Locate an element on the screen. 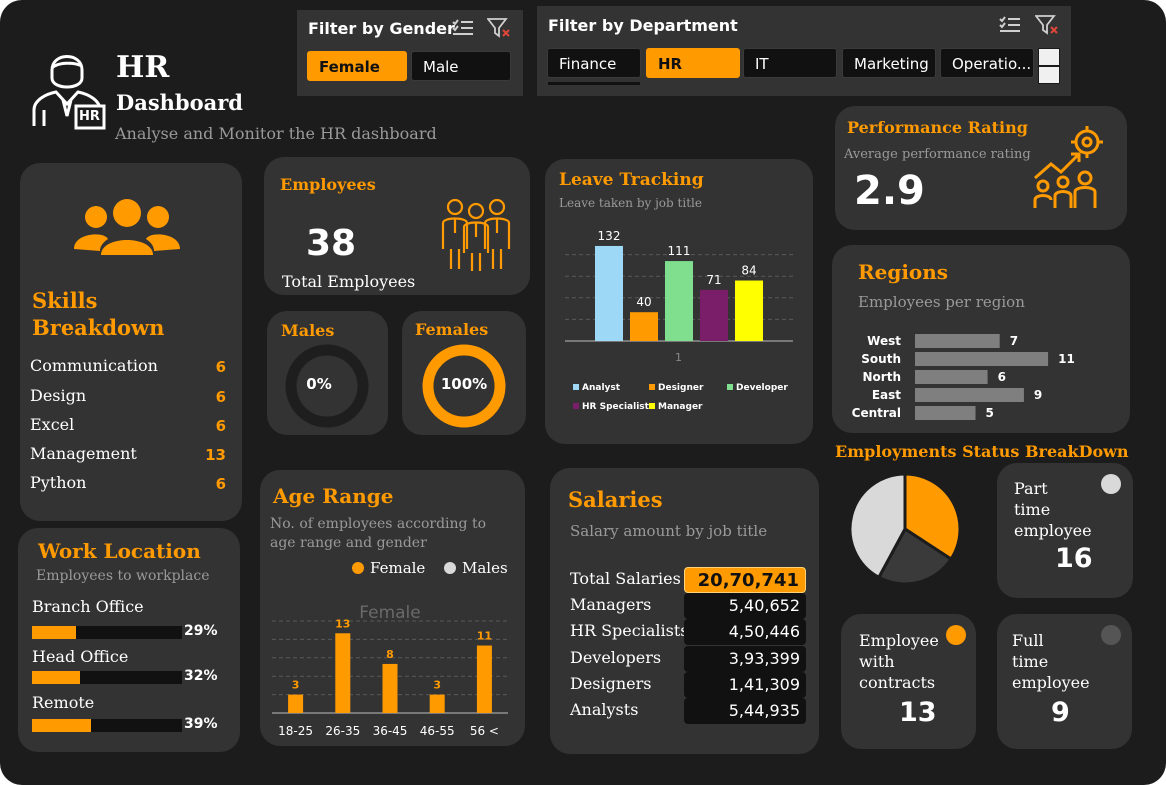 The width and height of the screenshot is (1166, 785). leave-data-label: 111 is located at coordinates (679, 251).